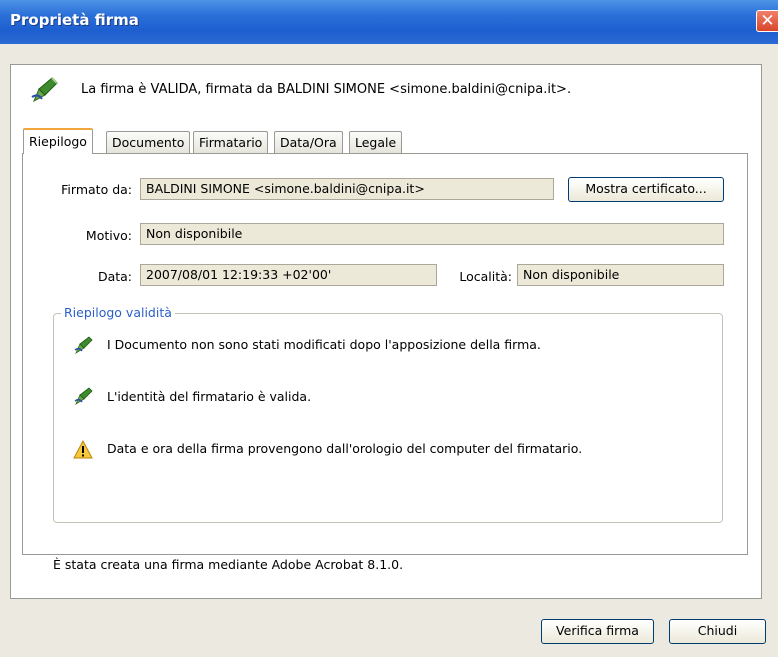 This screenshot has width=778, height=657. I want to click on tab-riepilogo: Riepilogo, so click(58, 141).